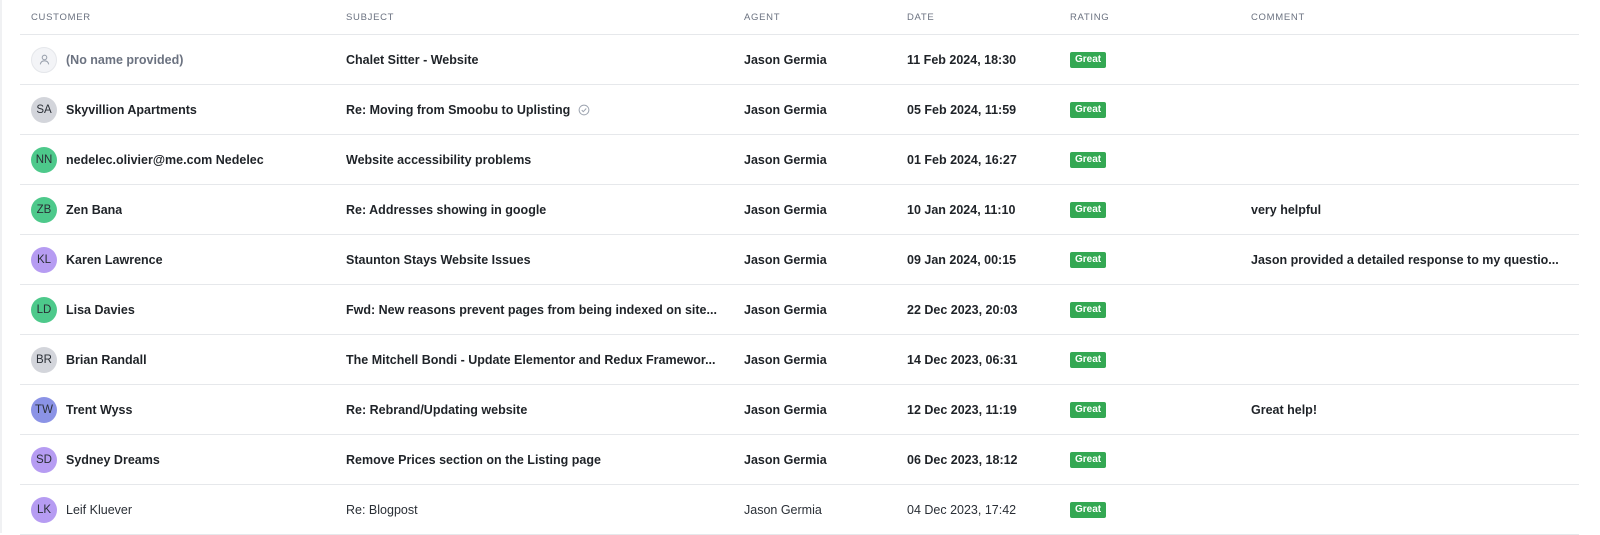 This screenshot has height=535, width=1600. What do you see at coordinates (183, 359) in the screenshot?
I see `customer-cell: BR Brian Randall` at bounding box center [183, 359].